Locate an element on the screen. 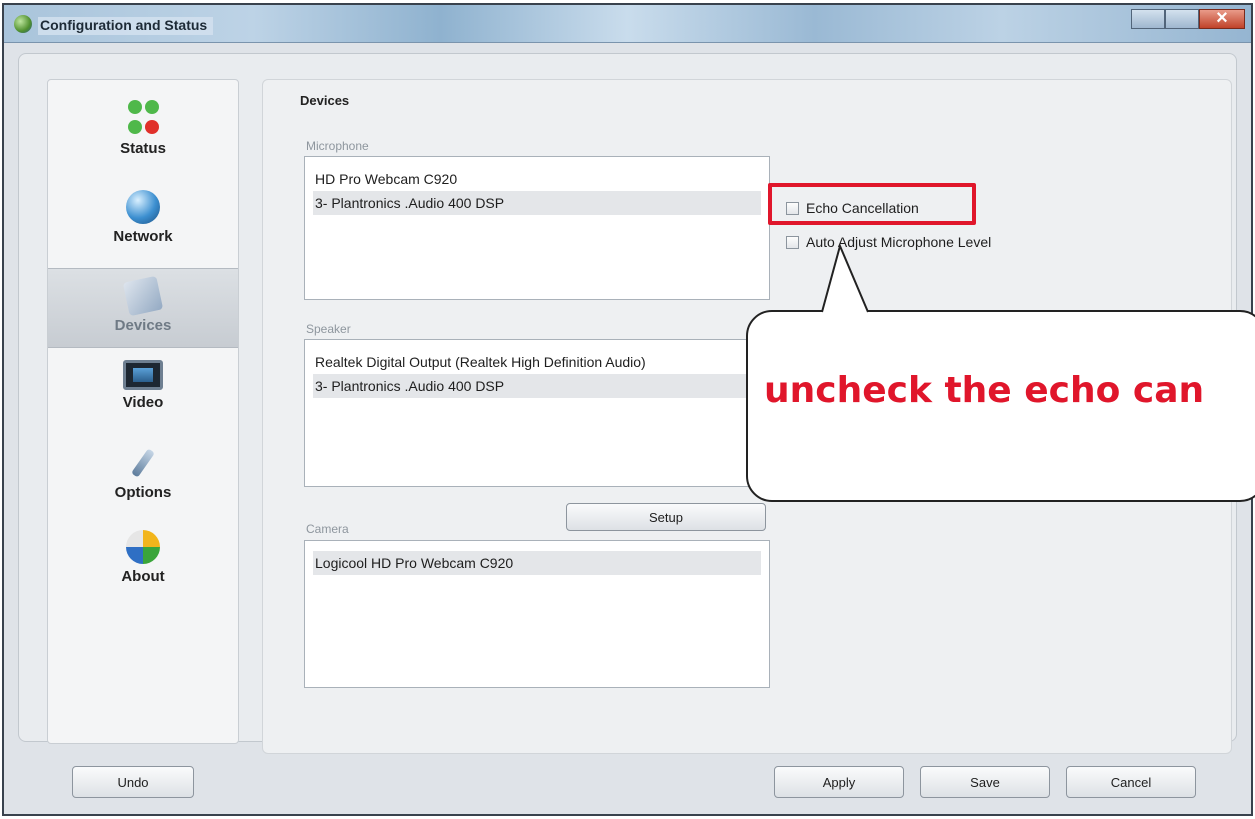  sidebar-item-status: Status is located at coordinates (143, 130).